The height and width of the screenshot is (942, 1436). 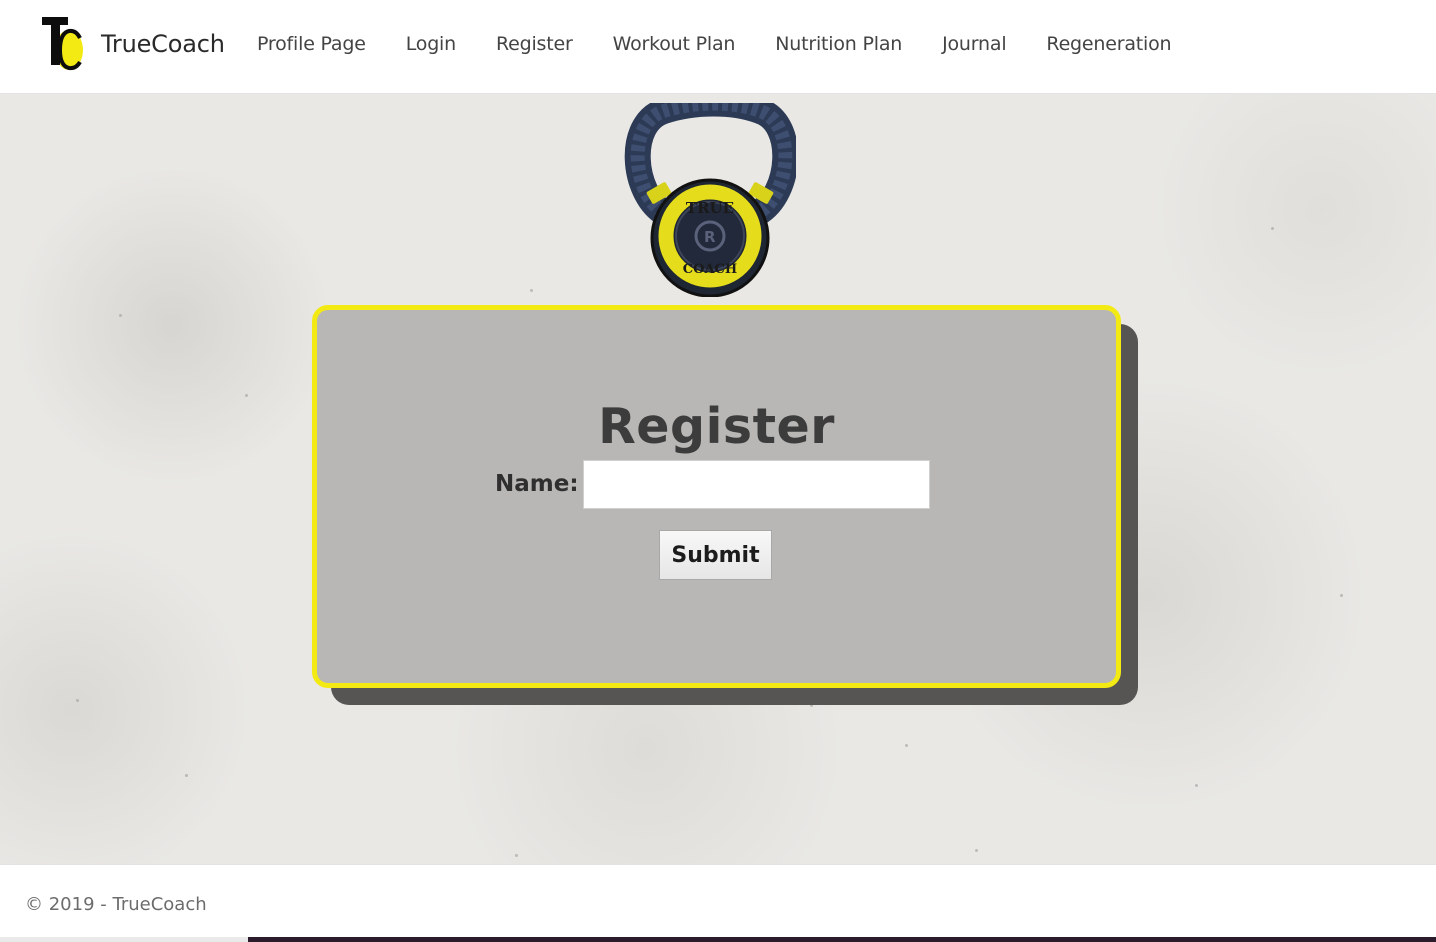 I want to click on bottom-strip, so click(x=842, y=939).